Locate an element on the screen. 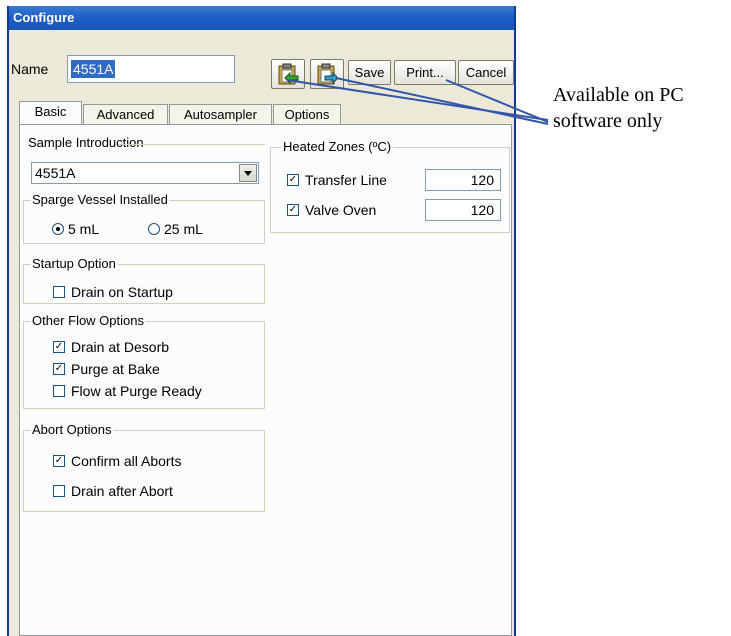 This screenshot has width=731, height=636. arrow-to-import is located at coordinates (417, 100).